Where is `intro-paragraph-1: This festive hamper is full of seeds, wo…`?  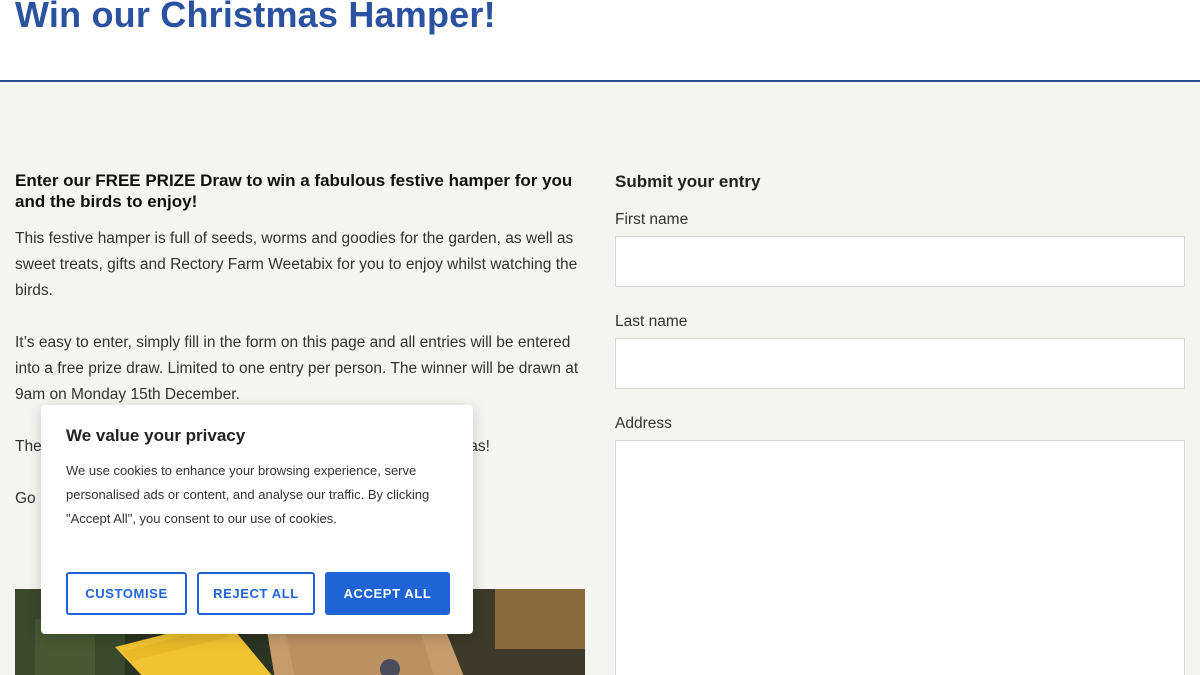 intro-paragraph-1: This festive hamper is full of seeds, wo… is located at coordinates (296, 264).